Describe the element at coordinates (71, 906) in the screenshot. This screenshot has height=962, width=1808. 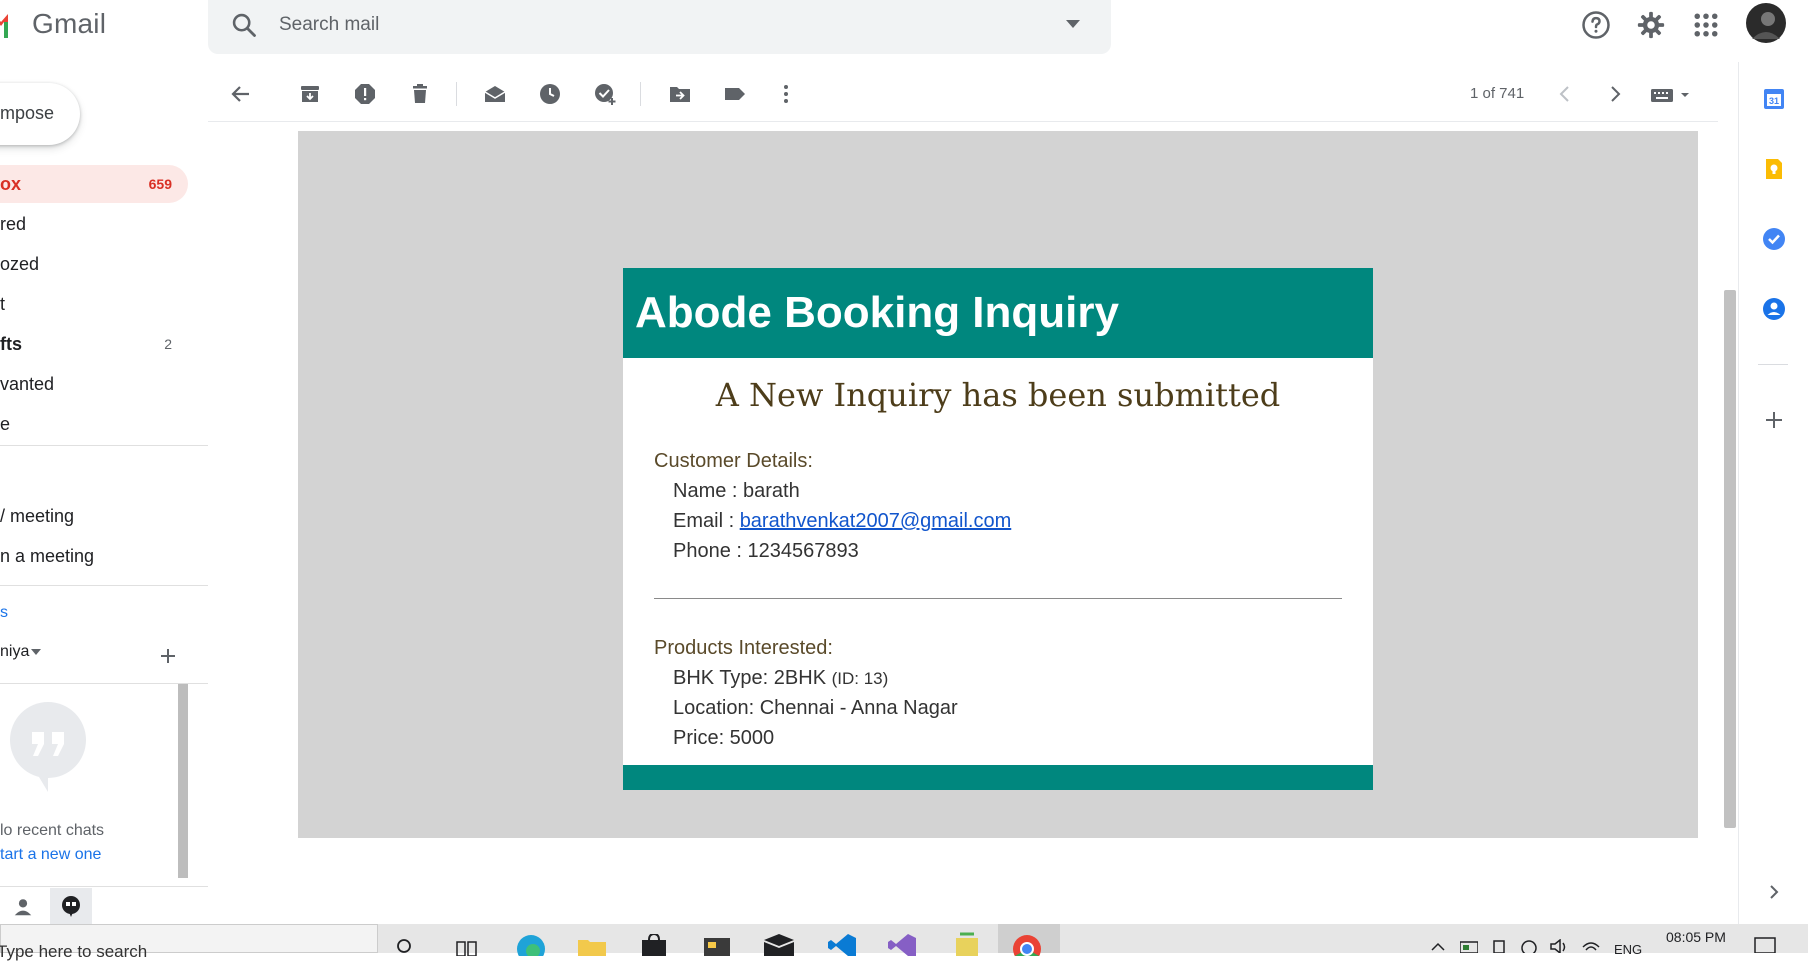
I see `hangouts-icon` at that location.